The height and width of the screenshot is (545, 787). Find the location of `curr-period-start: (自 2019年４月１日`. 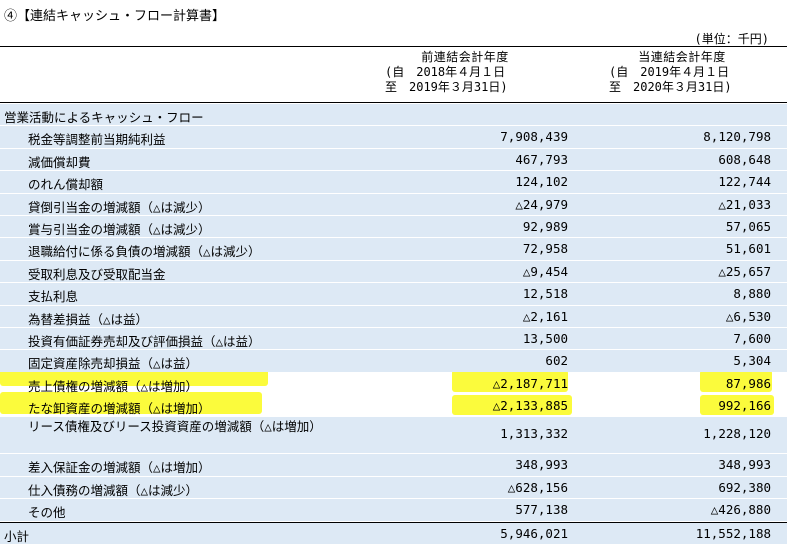

curr-period-start: (自 2019年４月１日 is located at coordinates (669, 72).